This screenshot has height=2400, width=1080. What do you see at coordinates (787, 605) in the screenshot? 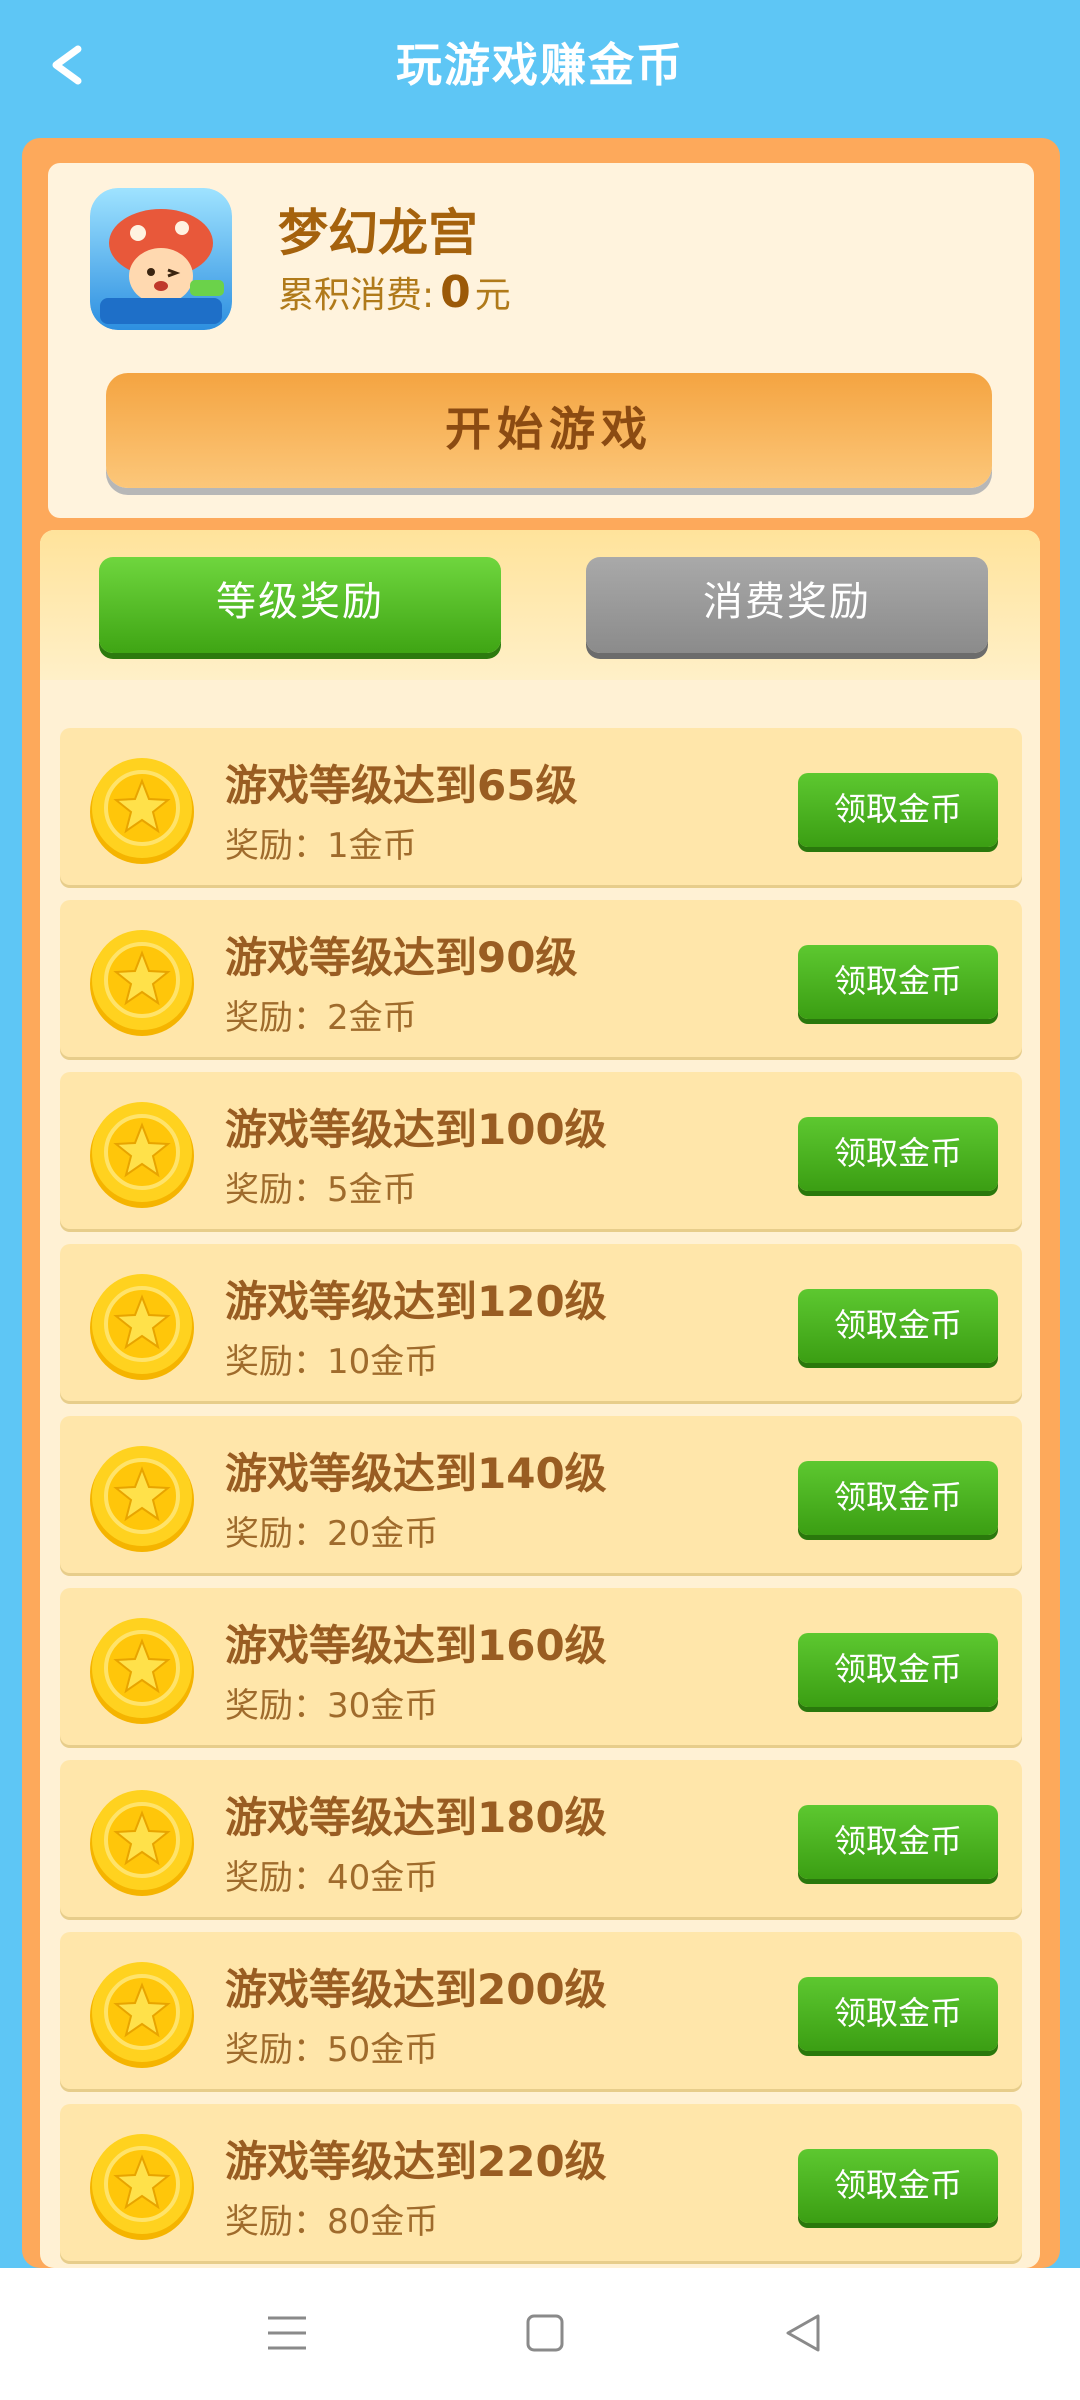
I see `tab-spend-reward: 消费奖励` at bounding box center [787, 605].